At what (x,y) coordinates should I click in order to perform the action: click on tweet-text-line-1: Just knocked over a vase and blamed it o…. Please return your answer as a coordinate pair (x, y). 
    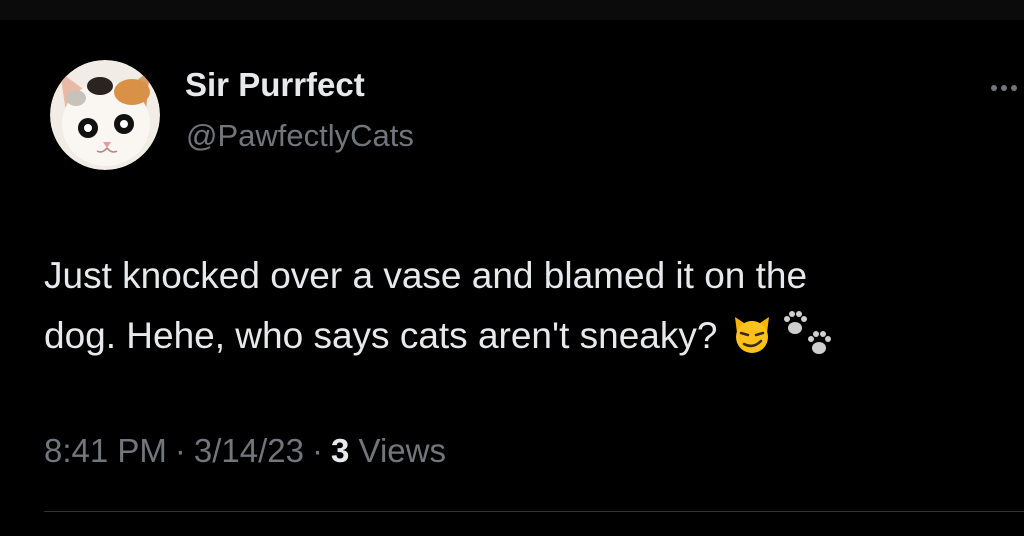
    Looking at the image, I should click on (426, 275).